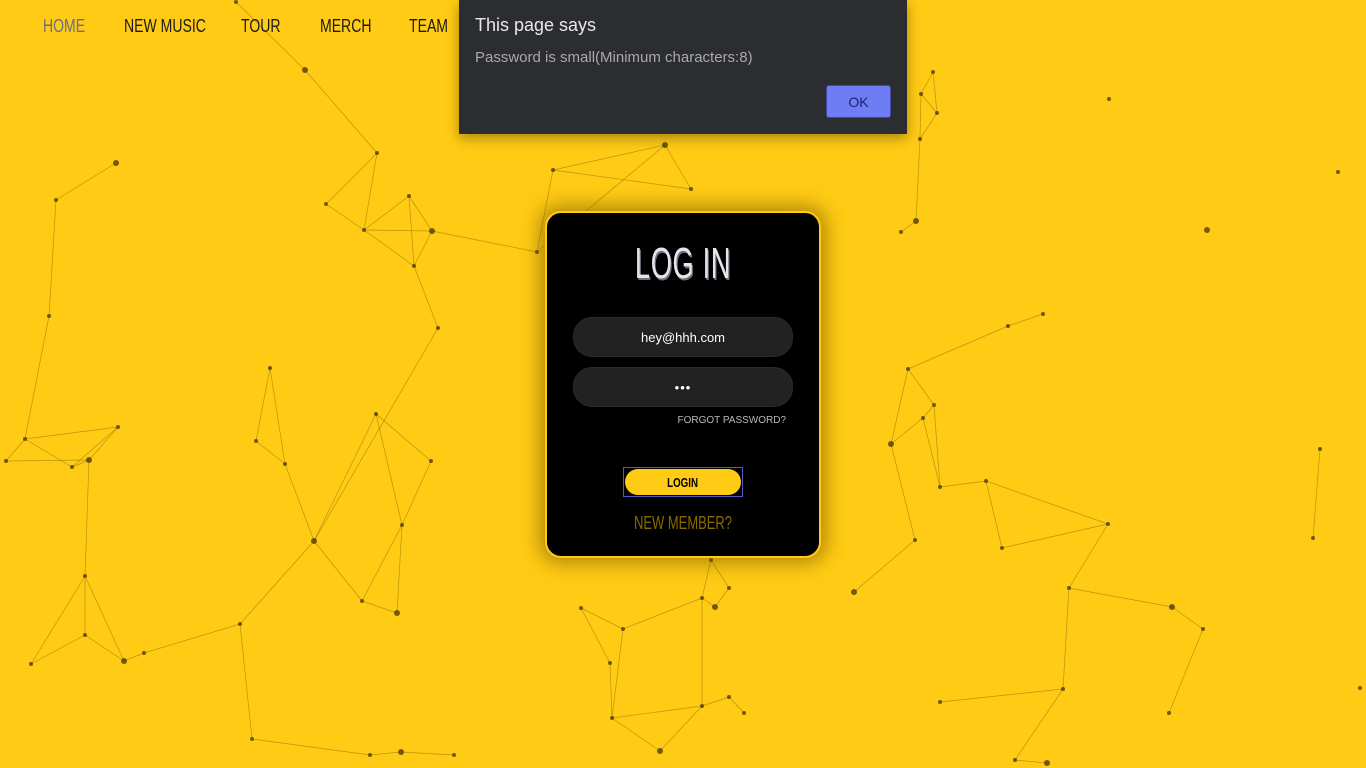  Describe the element at coordinates (261, 26) in the screenshot. I see `nav-item-tour: TOUR` at that location.